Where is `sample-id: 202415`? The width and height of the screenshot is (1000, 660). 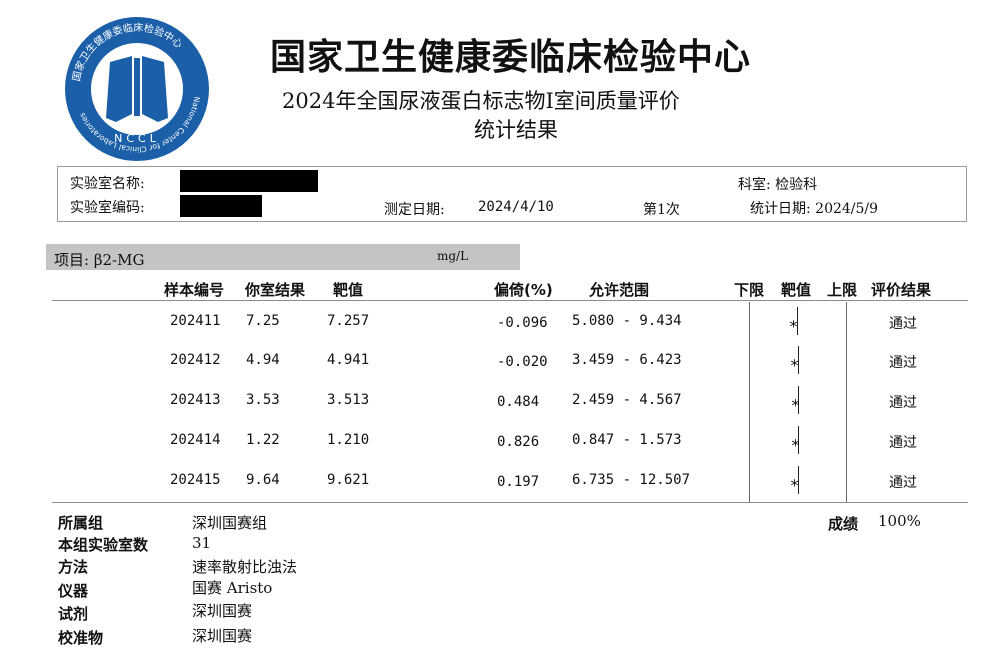 sample-id: 202415 is located at coordinates (195, 480).